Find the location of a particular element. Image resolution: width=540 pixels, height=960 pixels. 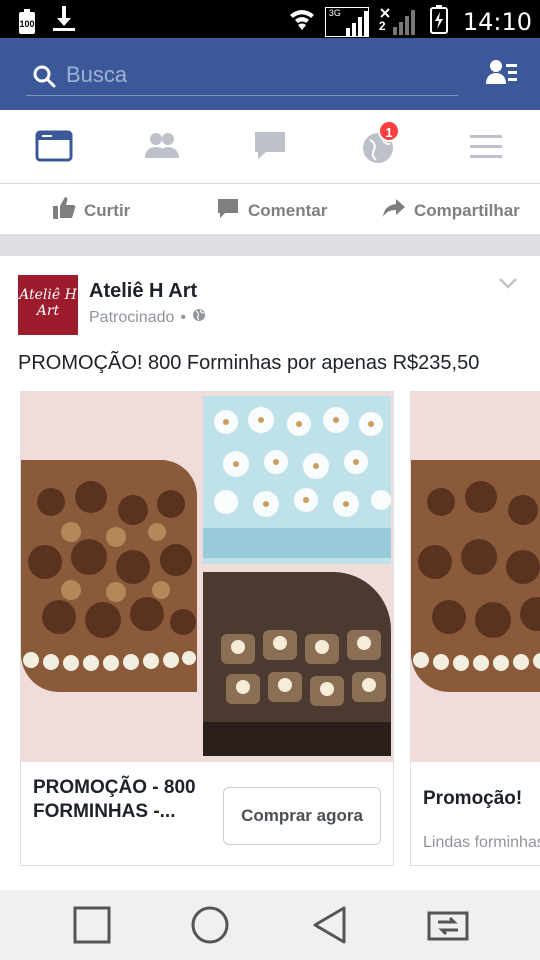

like-button: Curtir is located at coordinates (91, 210).